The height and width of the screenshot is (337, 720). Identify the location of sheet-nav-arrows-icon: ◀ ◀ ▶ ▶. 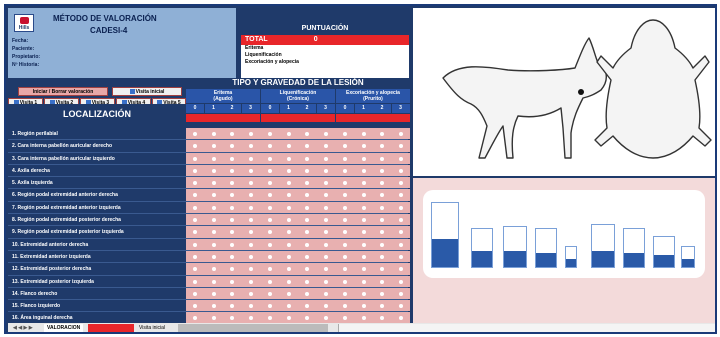
(23, 328).